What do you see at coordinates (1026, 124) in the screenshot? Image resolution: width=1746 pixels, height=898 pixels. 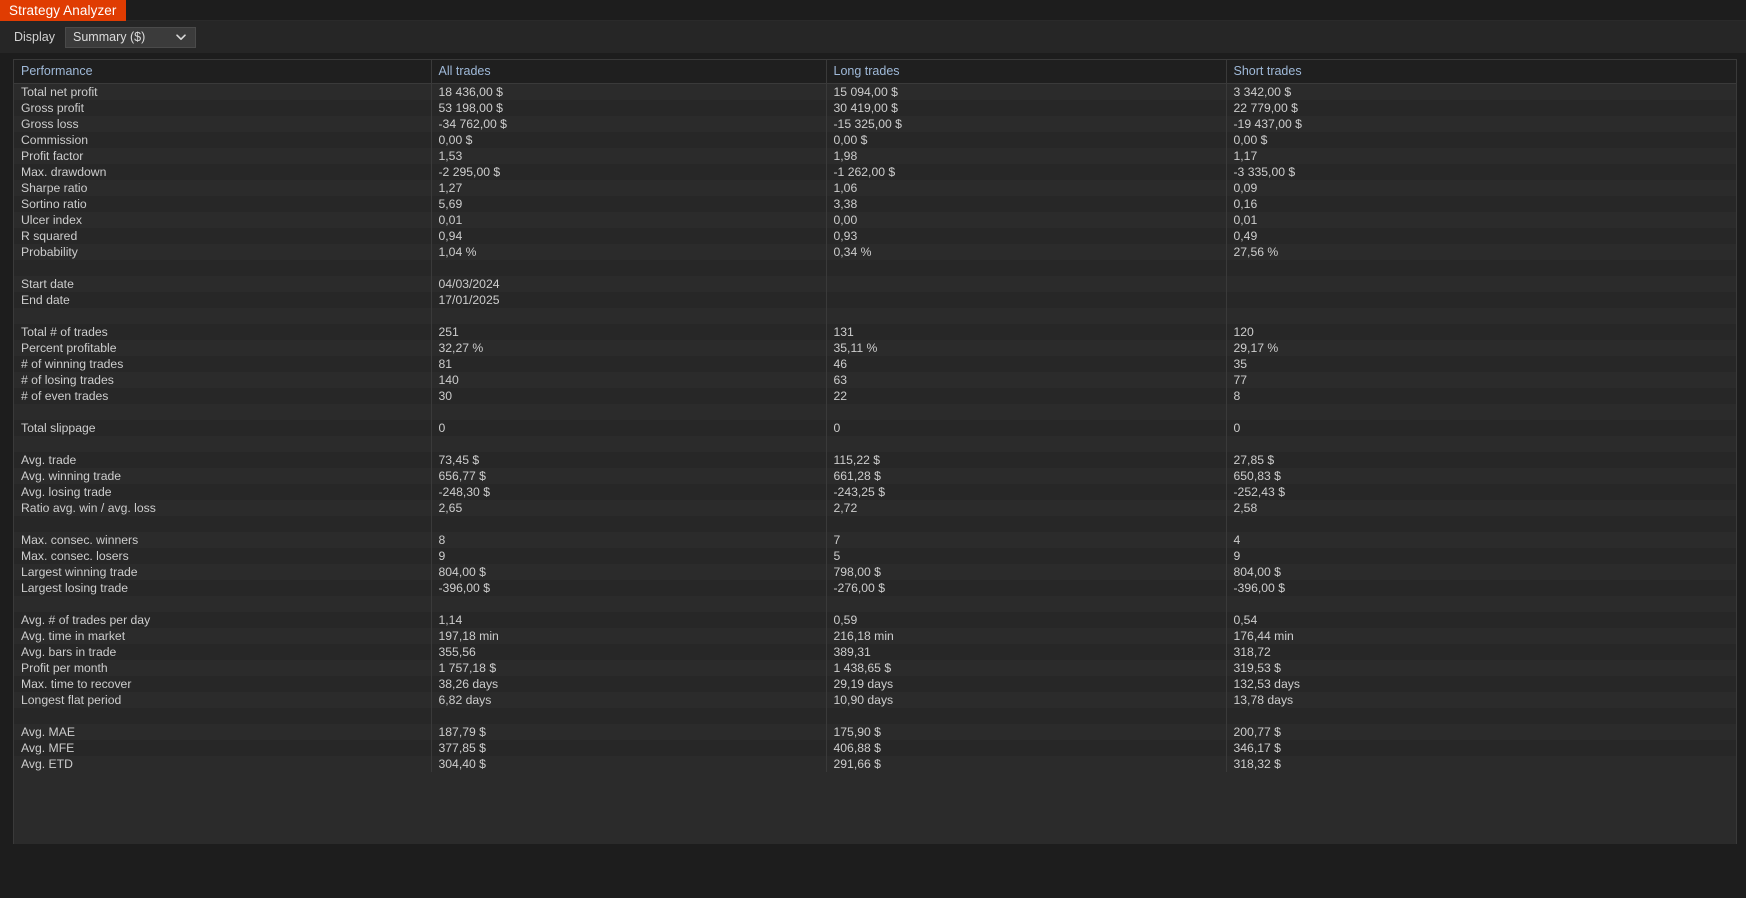 I see `cell-long-trades: -15 325,00 $` at bounding box center [1026, 124].